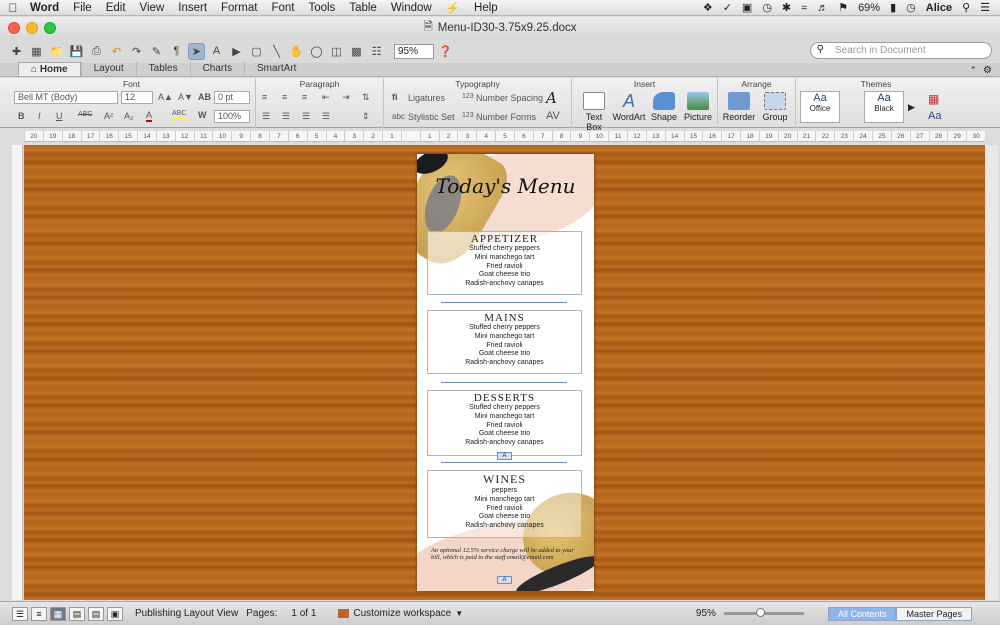 This screenshot has width=1000, height=625. I want to click on script-menu-icon: ⚡, so click(453, 8).